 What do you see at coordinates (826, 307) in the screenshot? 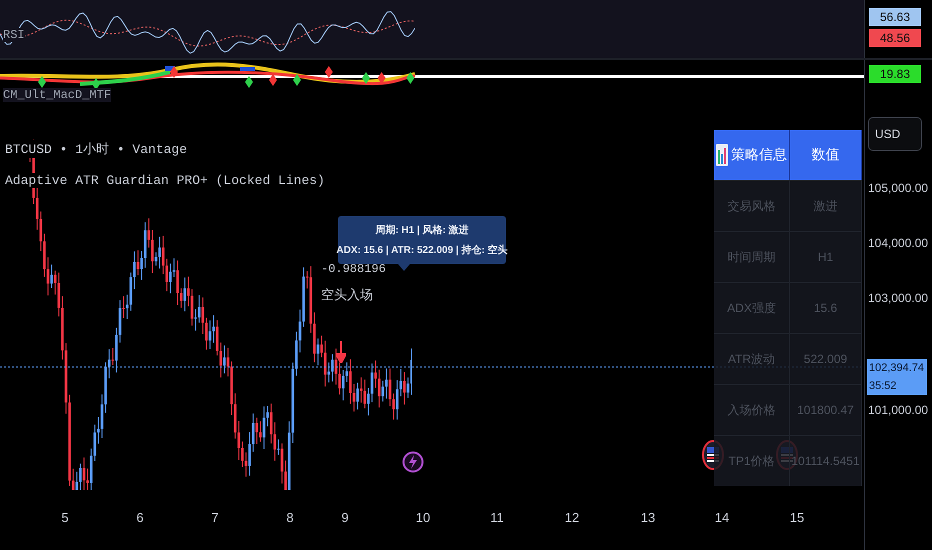
I see `table-cell: 15.6` at bounding box center [826, 307].